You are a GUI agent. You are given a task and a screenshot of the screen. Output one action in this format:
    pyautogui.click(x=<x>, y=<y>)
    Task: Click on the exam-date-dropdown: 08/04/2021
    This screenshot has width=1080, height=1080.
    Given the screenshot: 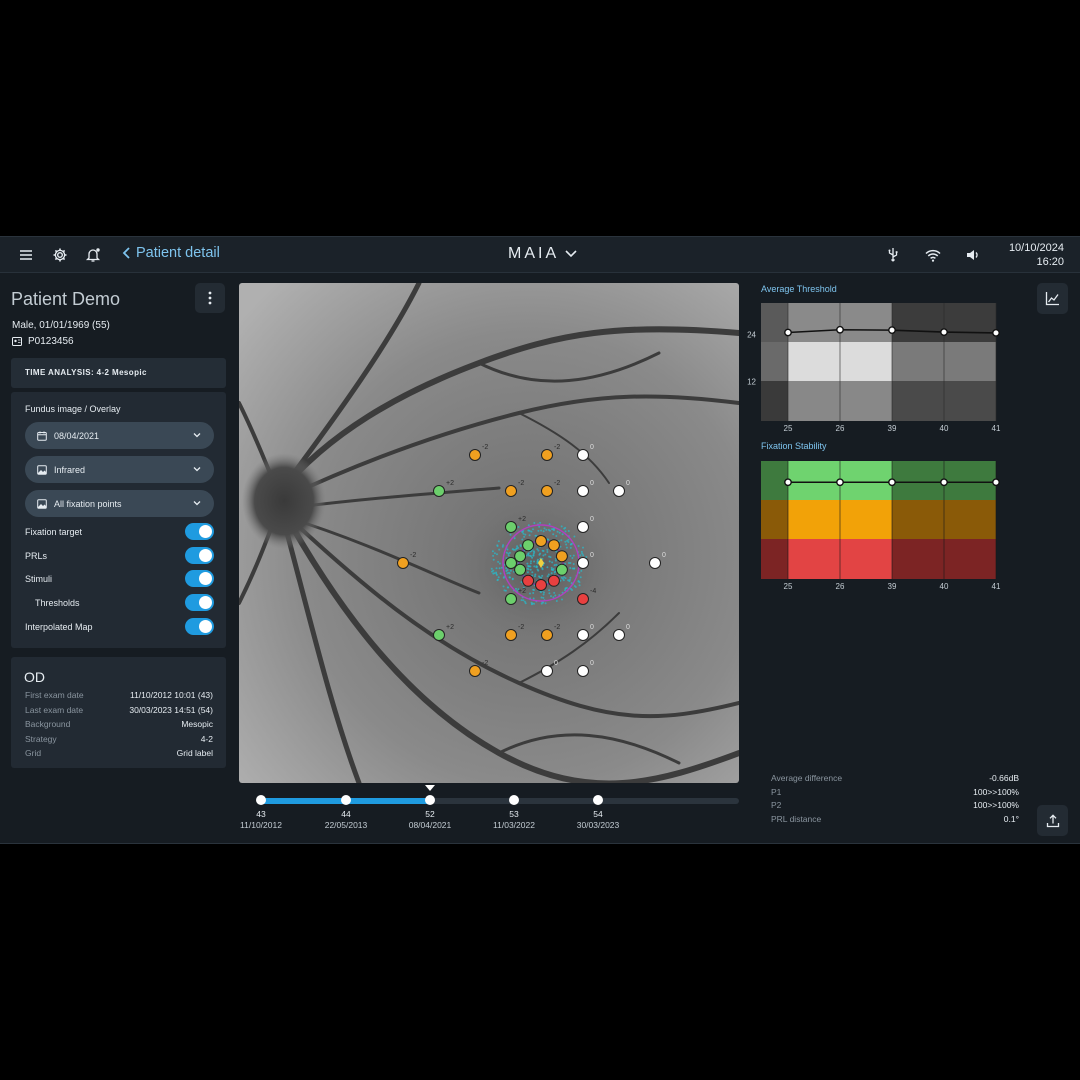 What is the action you would take?
    pyautogui.click(x=119, y=435)
    